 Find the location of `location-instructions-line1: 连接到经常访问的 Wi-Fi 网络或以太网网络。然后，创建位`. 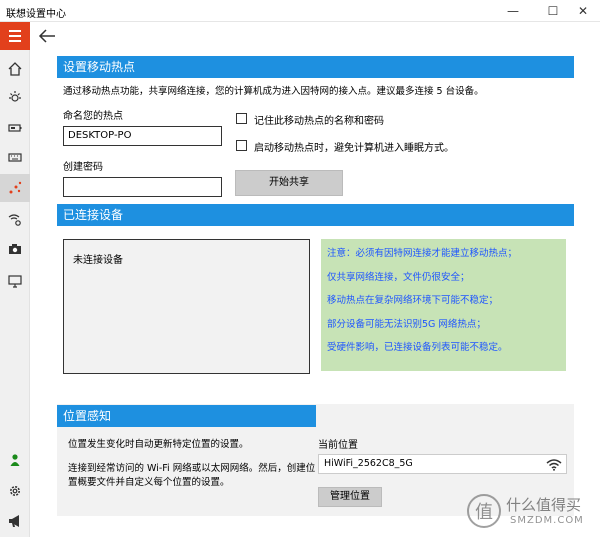

location-instructions-line1: 连接到经常访问的 Wi-Fi 网络或以太网网络。然后，创建位 is located at coordinates (192, 468).